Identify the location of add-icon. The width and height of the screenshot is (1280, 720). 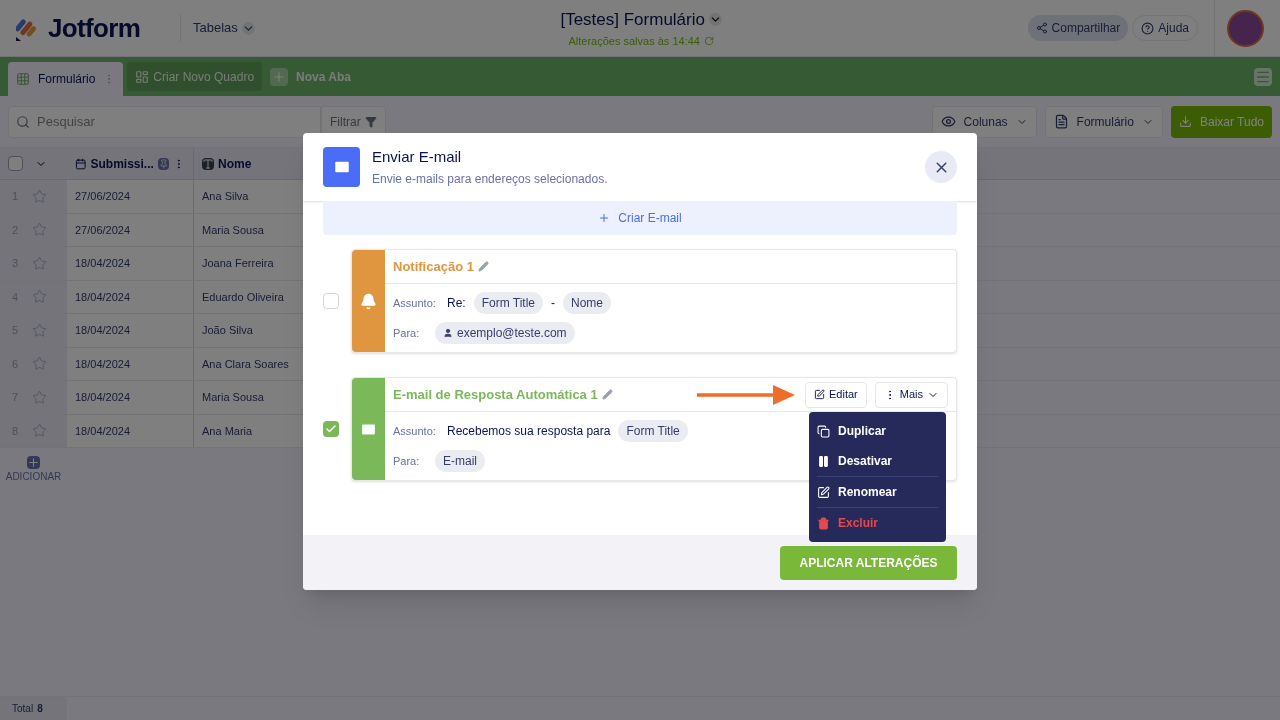
(33, 462).